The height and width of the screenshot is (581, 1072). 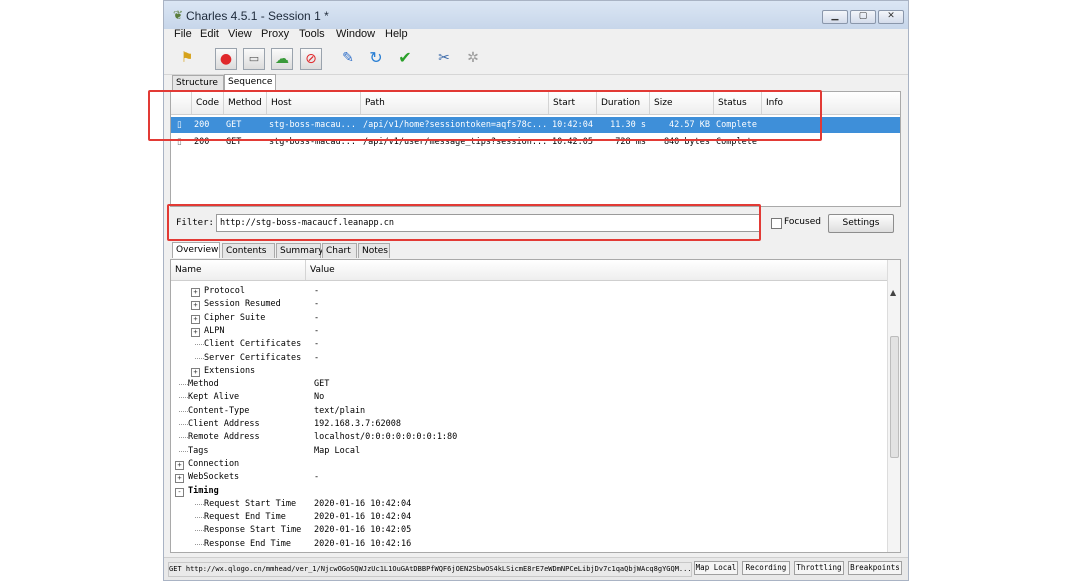 What do you see at coordinates (529, 517) in the screenshot?
I see `tree-row: Request End Time 2020-01-16 10:42:04` at bounding box center [529, 517].